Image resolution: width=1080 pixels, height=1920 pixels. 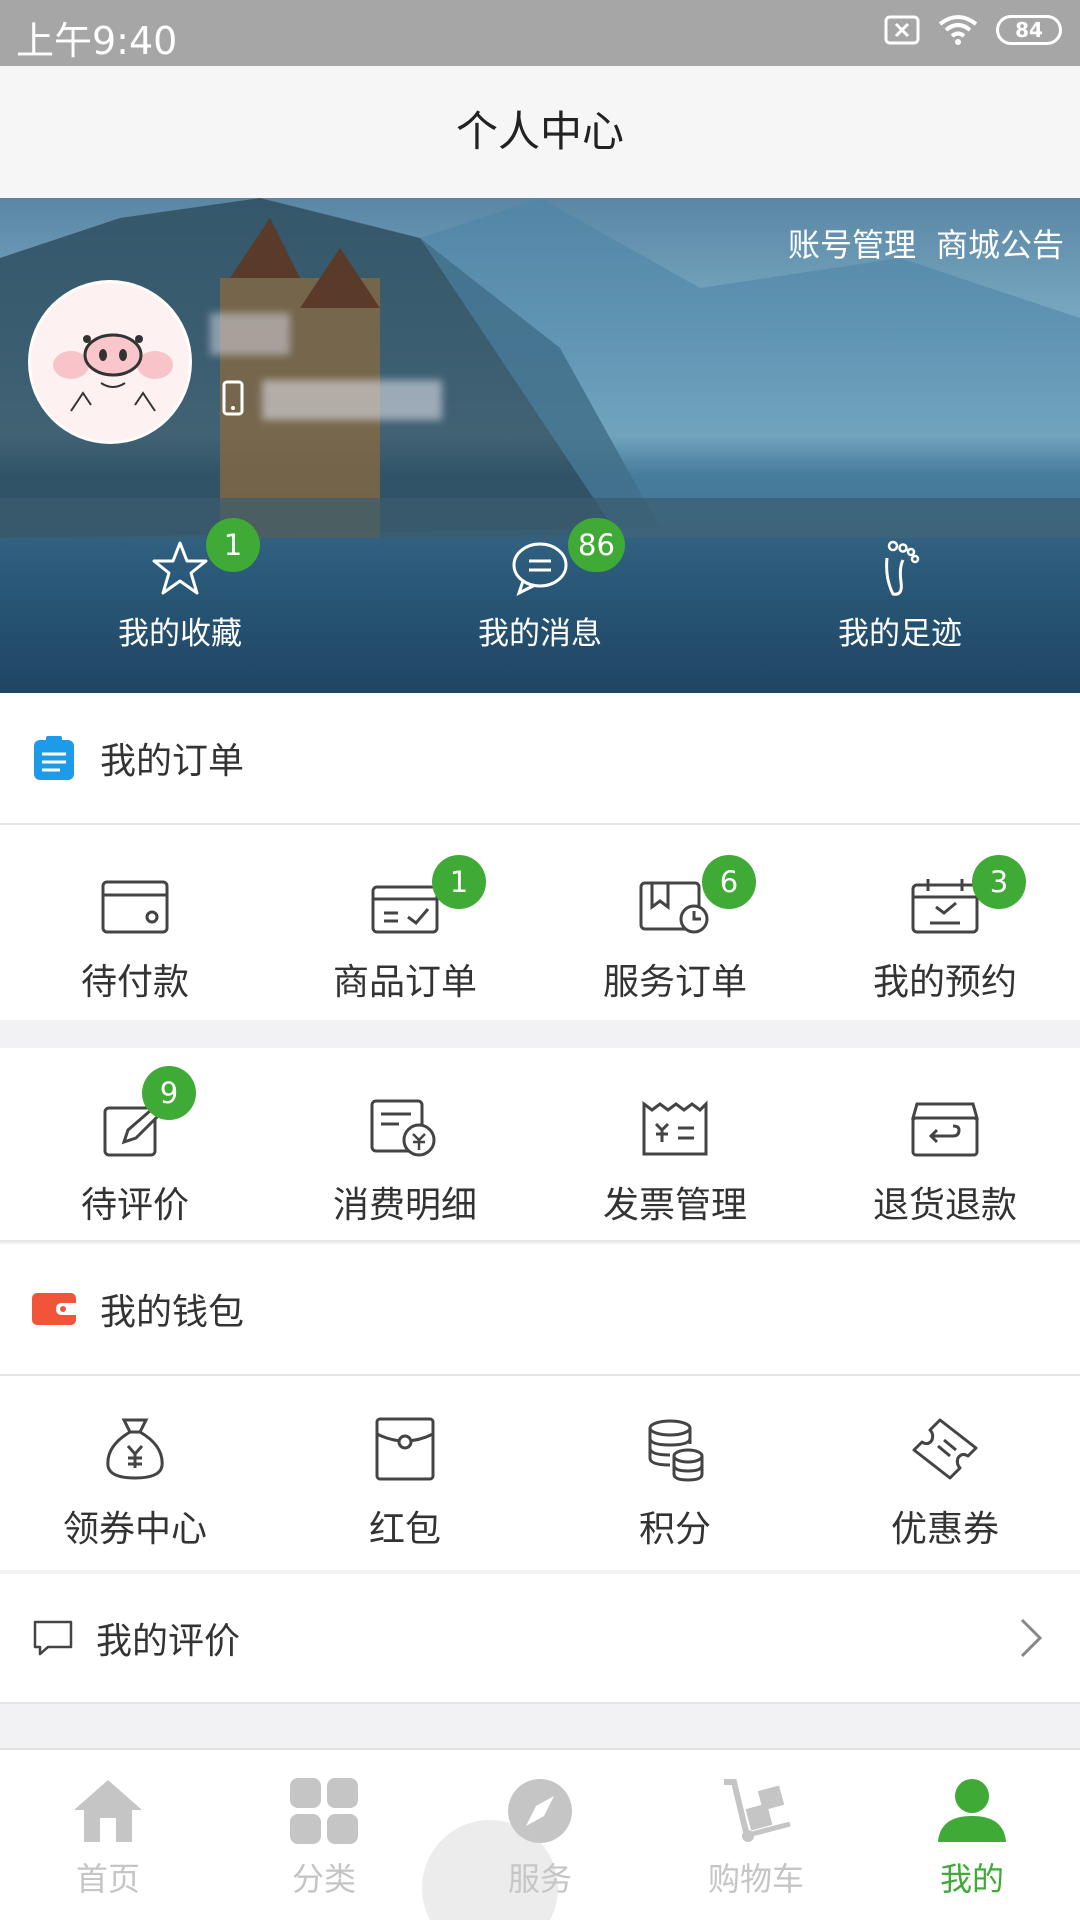 I want to click on tab-home: 首页, so click(x=108, y=1835).